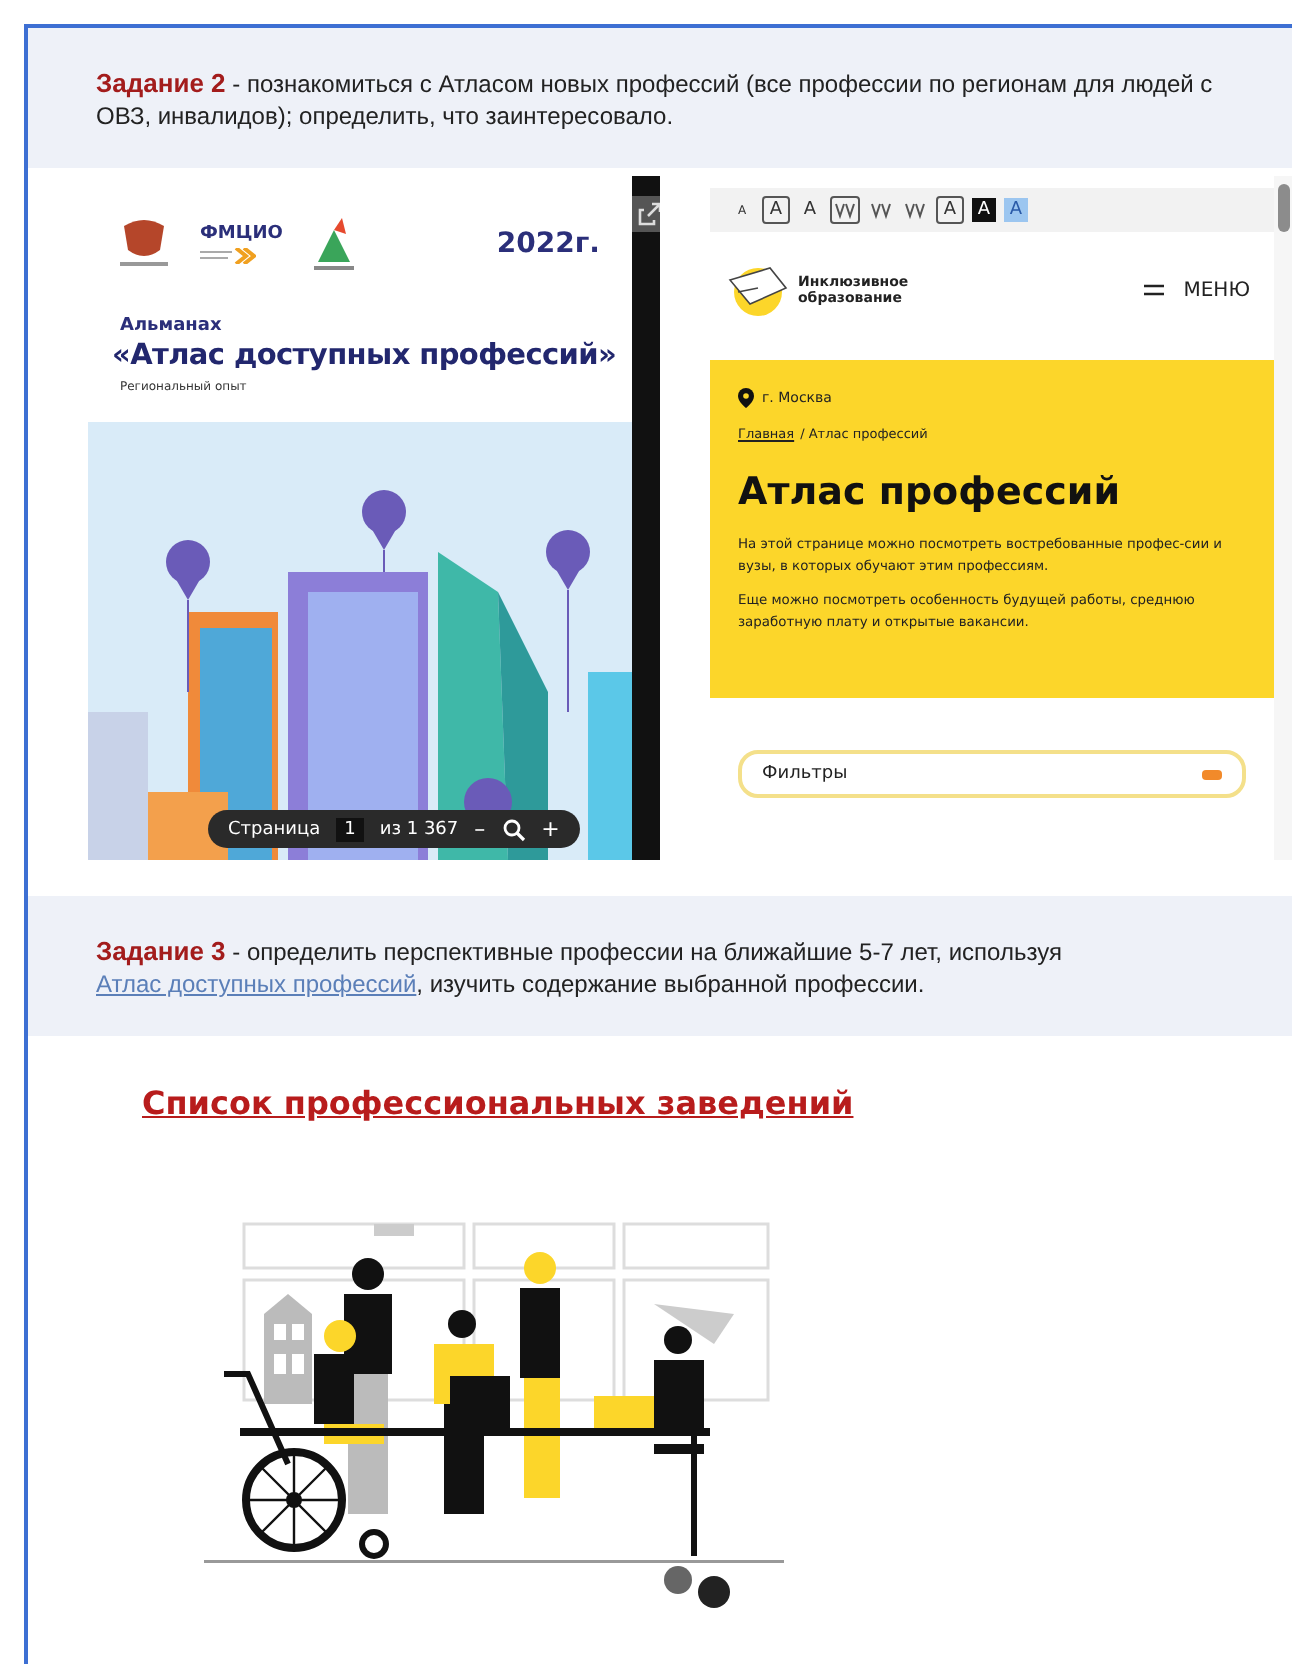  Describe the element at coordinates (746, 398) in the screenshot. I see `location-pin-icon` at that location.